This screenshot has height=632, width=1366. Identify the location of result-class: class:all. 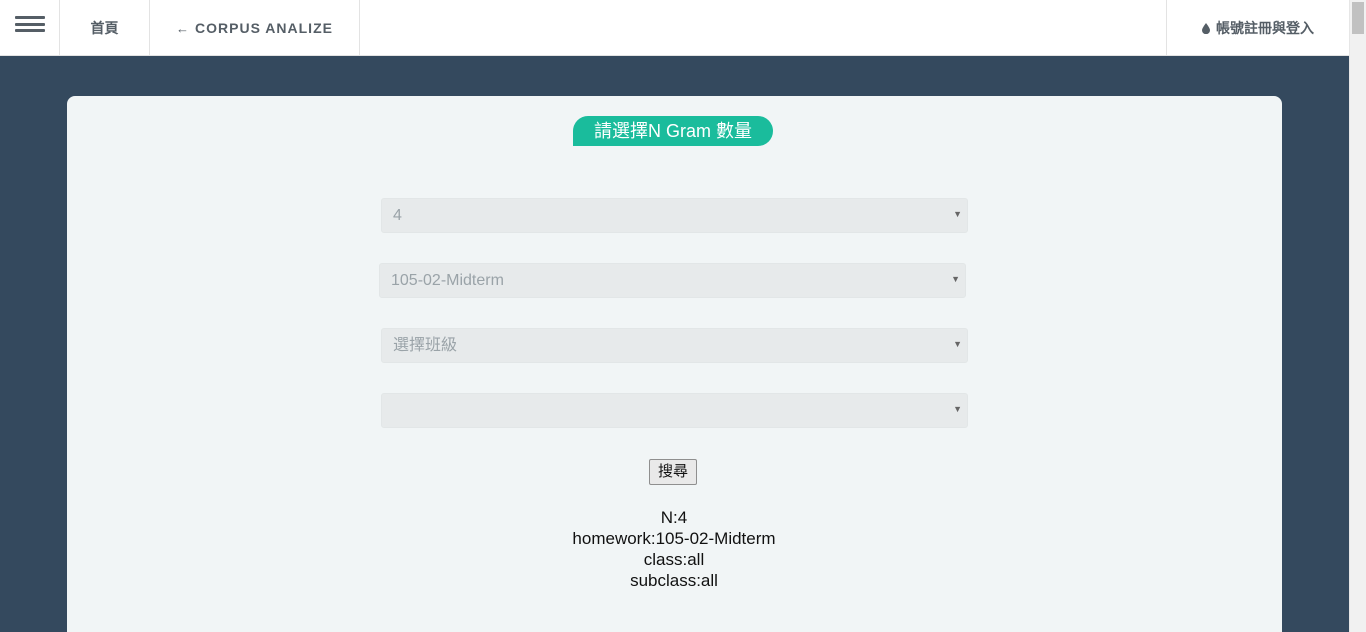
(674, 559).